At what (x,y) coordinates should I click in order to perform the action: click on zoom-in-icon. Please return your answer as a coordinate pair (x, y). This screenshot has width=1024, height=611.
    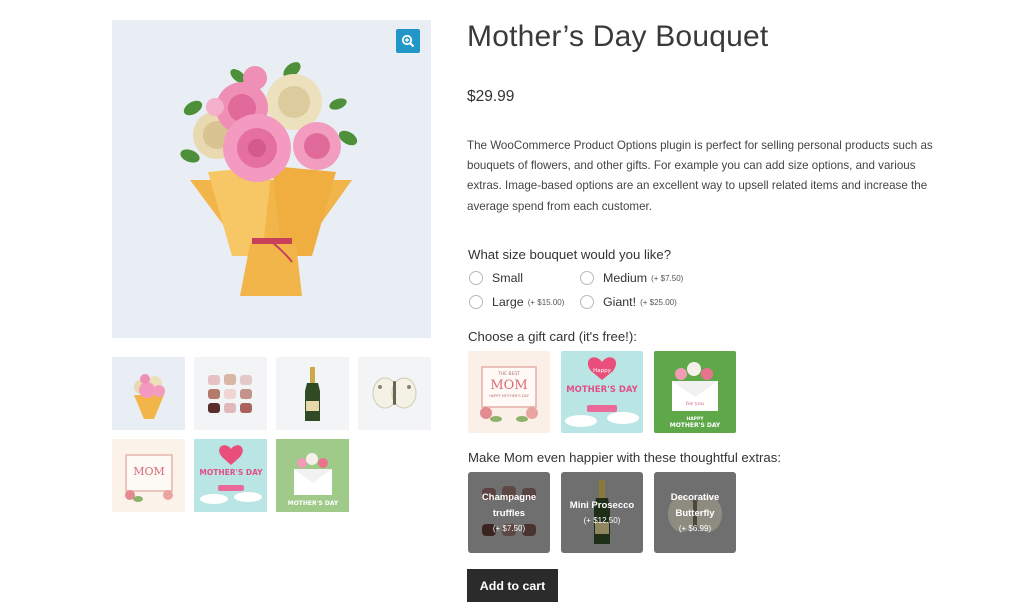
    Looking at the image, I should click on (408, 41).